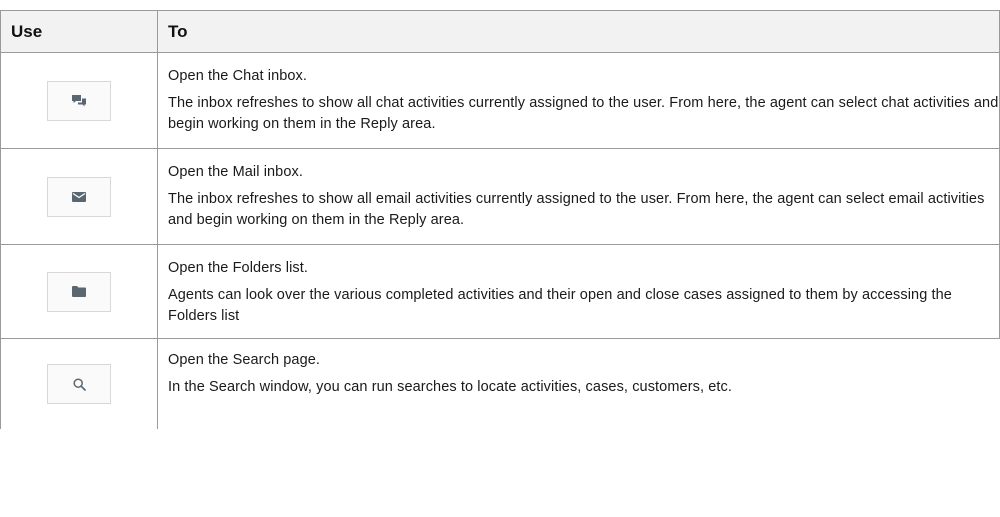  I want to click on row-title: Open the Search page., so click(244, 360).